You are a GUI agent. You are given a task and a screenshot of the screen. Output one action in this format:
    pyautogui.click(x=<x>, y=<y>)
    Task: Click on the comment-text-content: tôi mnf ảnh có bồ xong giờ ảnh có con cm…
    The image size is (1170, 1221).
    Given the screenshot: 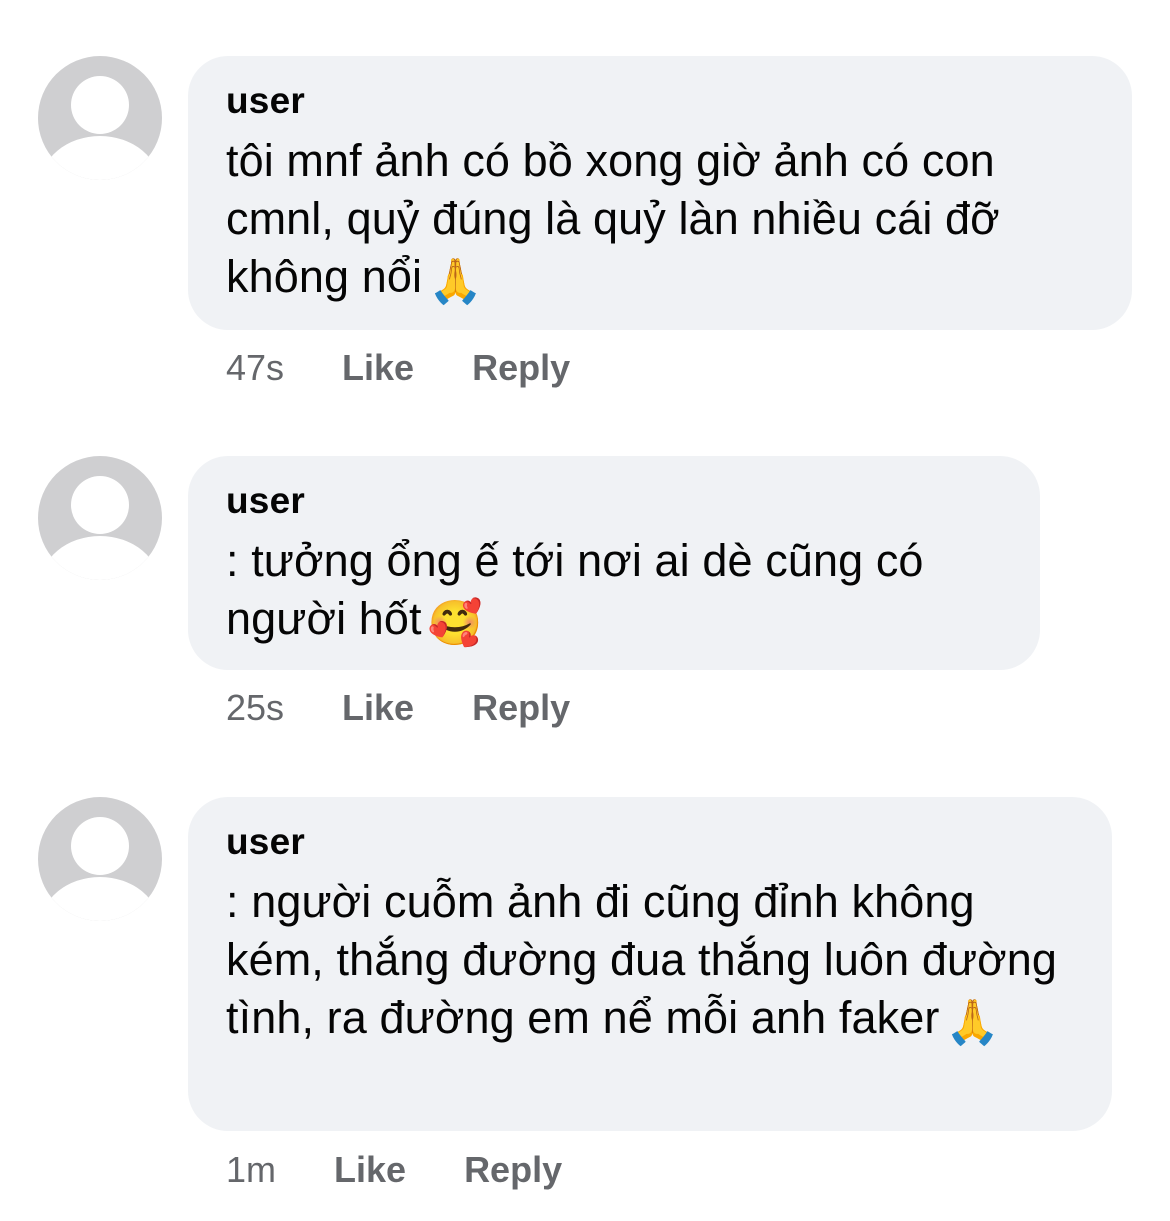 What is the action you would take?
    pyautogui.click(x=613, y=218)
    